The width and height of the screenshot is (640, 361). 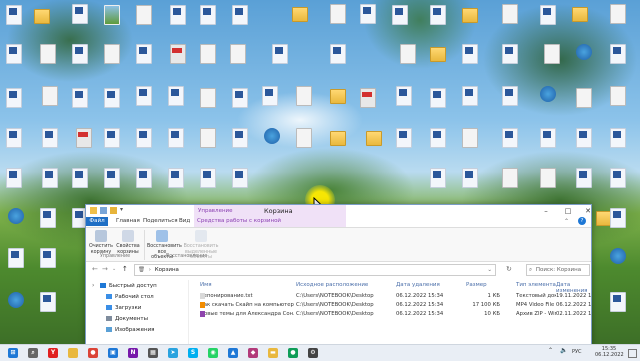 What do you see at coordinates (566, 221) in the screenshot?
I see `chevron-up-icon: ⌃` at bounding box center [566, 221].